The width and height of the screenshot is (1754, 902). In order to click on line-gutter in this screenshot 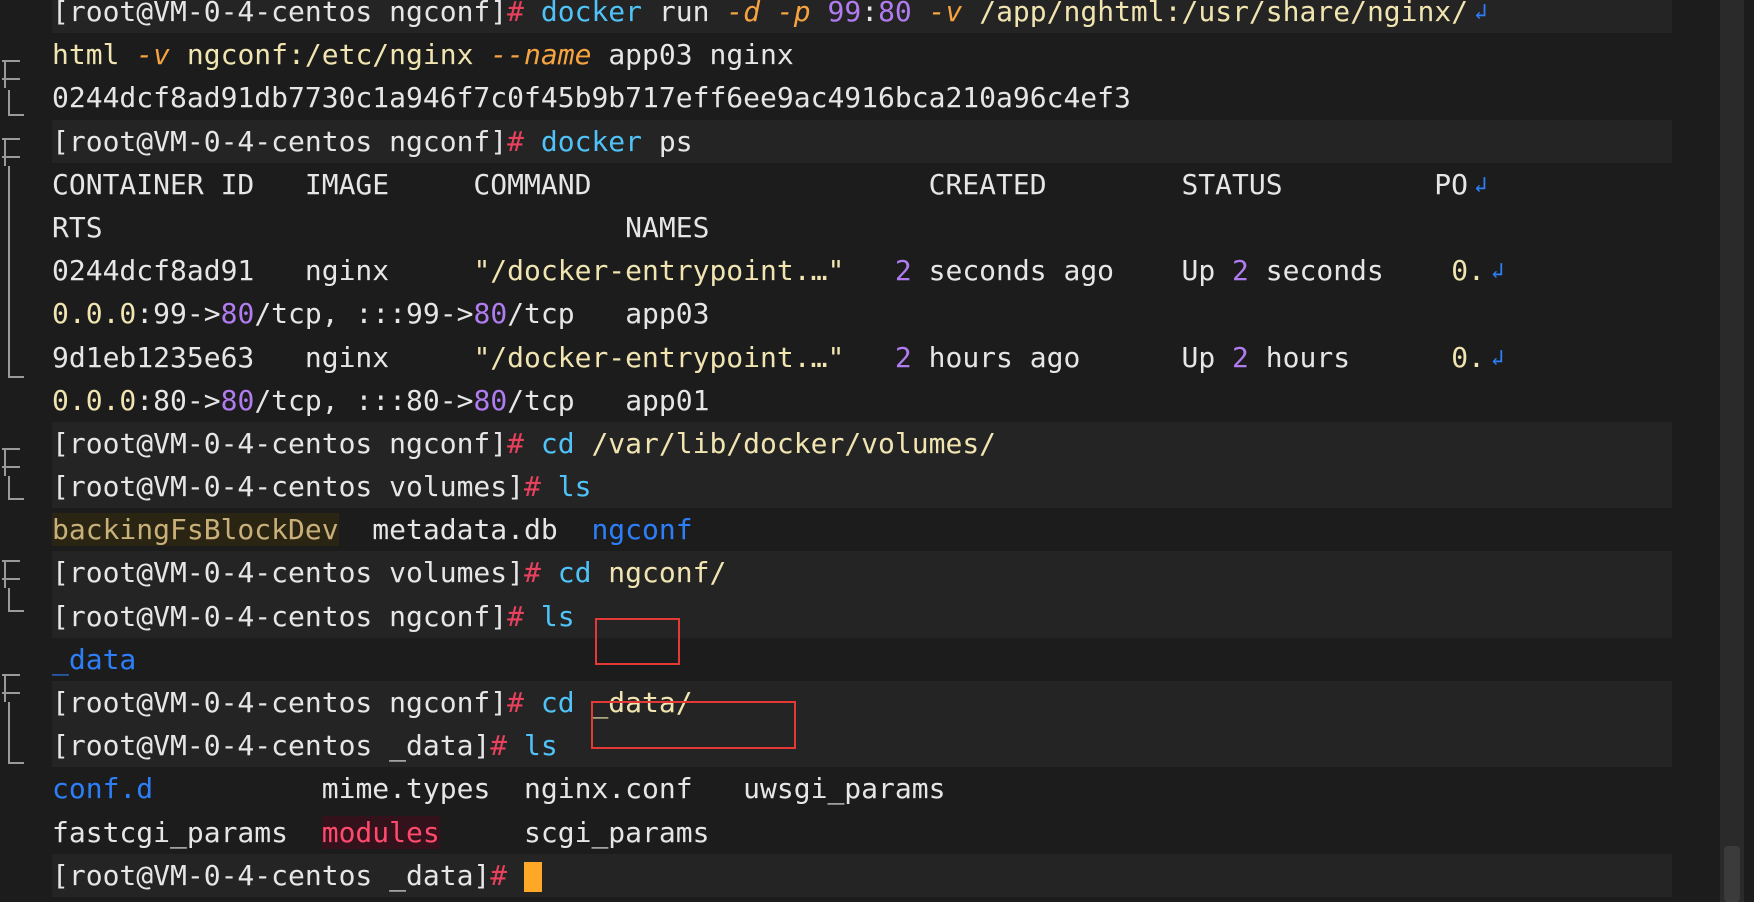, I will do `click(20, 451)`.